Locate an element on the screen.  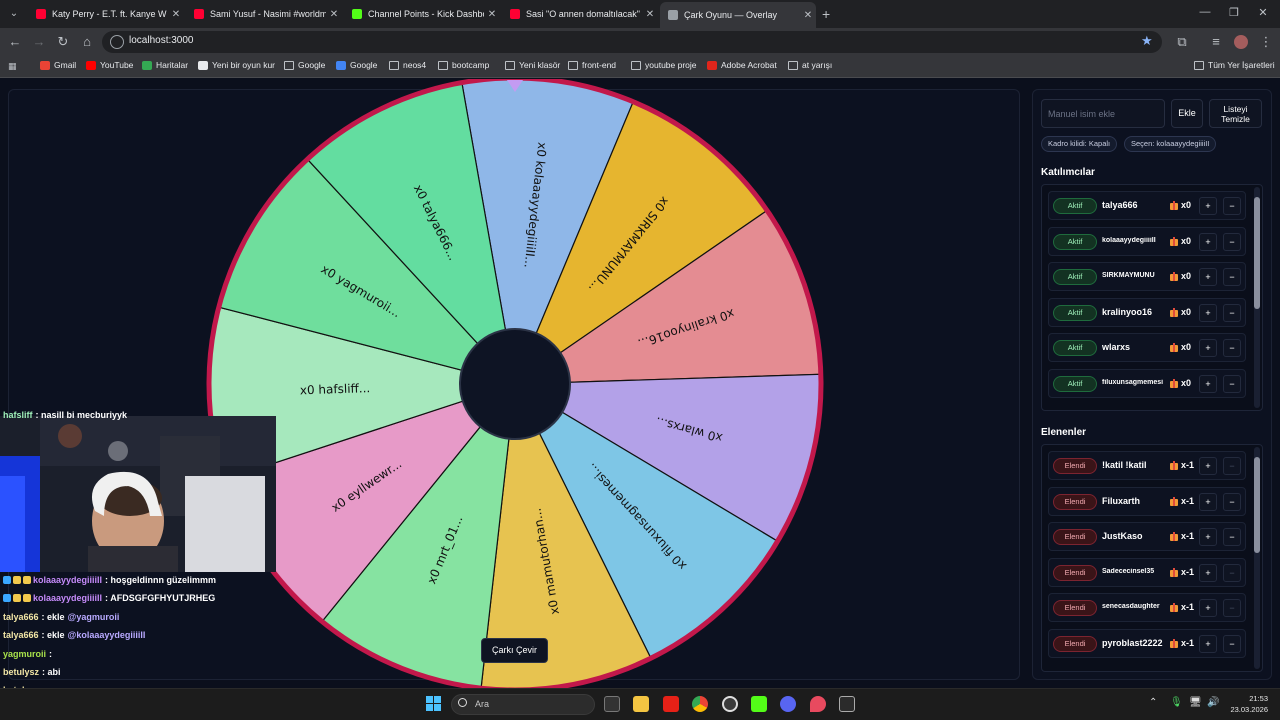
bookmark-item: youtube proje is located at coordinates (664, 65).